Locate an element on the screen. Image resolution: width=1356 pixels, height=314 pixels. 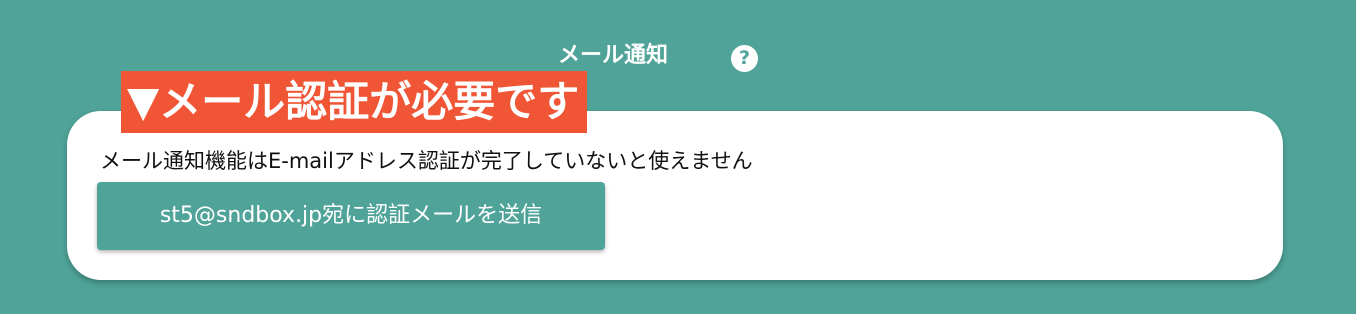
send-verification-email-button: st5@sndbox.jp宛に認証メールを送信 is located at coordinates (351, 216).